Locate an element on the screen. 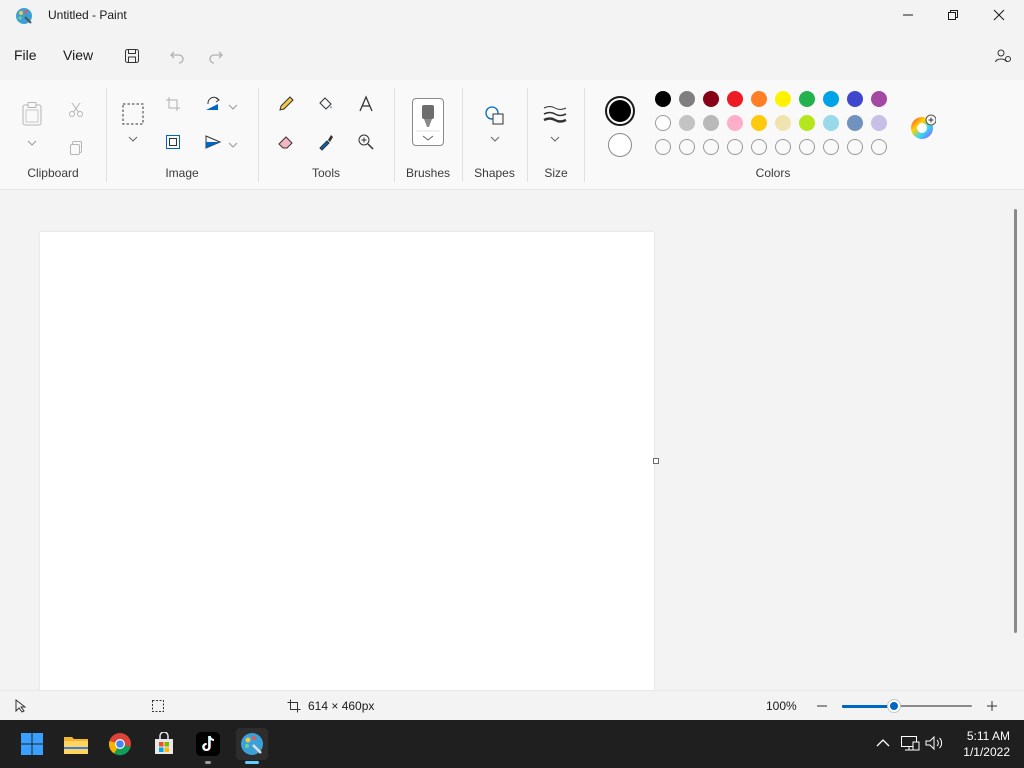 This screenshot has width=1024, height=768. menu-bar: File View is located at coordinates (512, 56).